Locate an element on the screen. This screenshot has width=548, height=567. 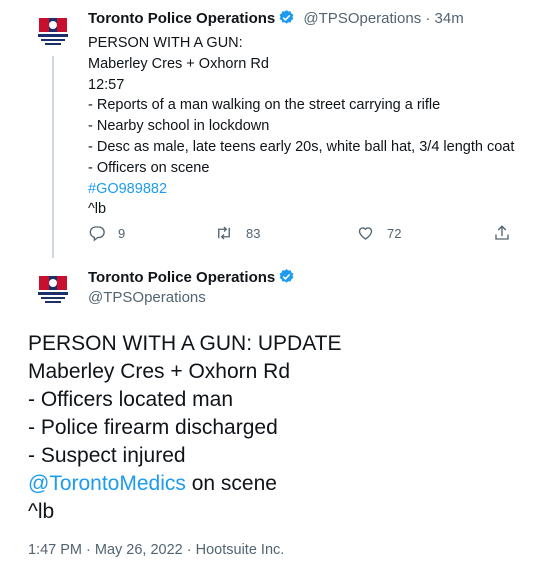
reply-button: 9 is located at coordinates (106, 233).